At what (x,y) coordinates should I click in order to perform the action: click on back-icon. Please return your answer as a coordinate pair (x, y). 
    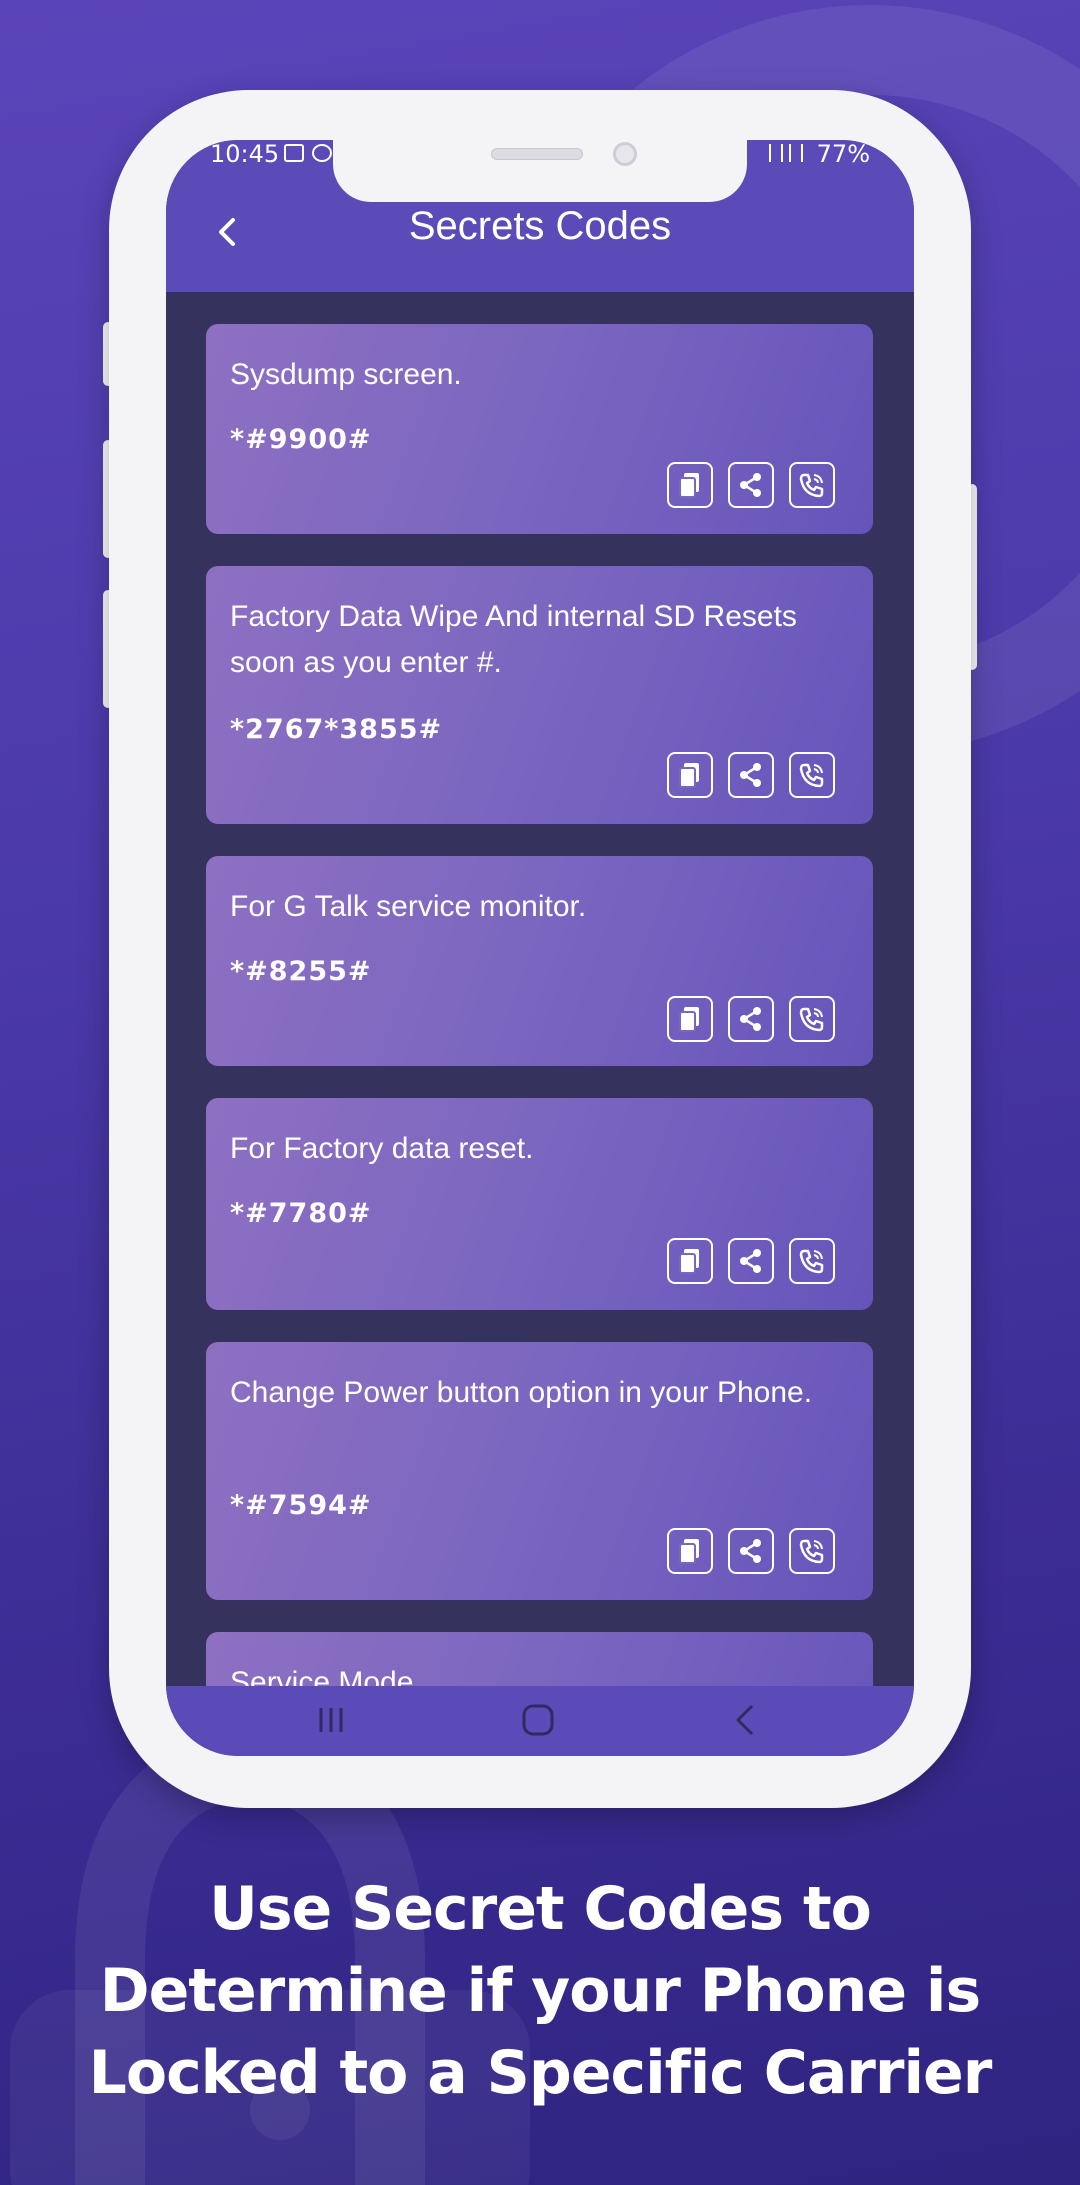
    Looking at the image, I should click on (745, 1720).